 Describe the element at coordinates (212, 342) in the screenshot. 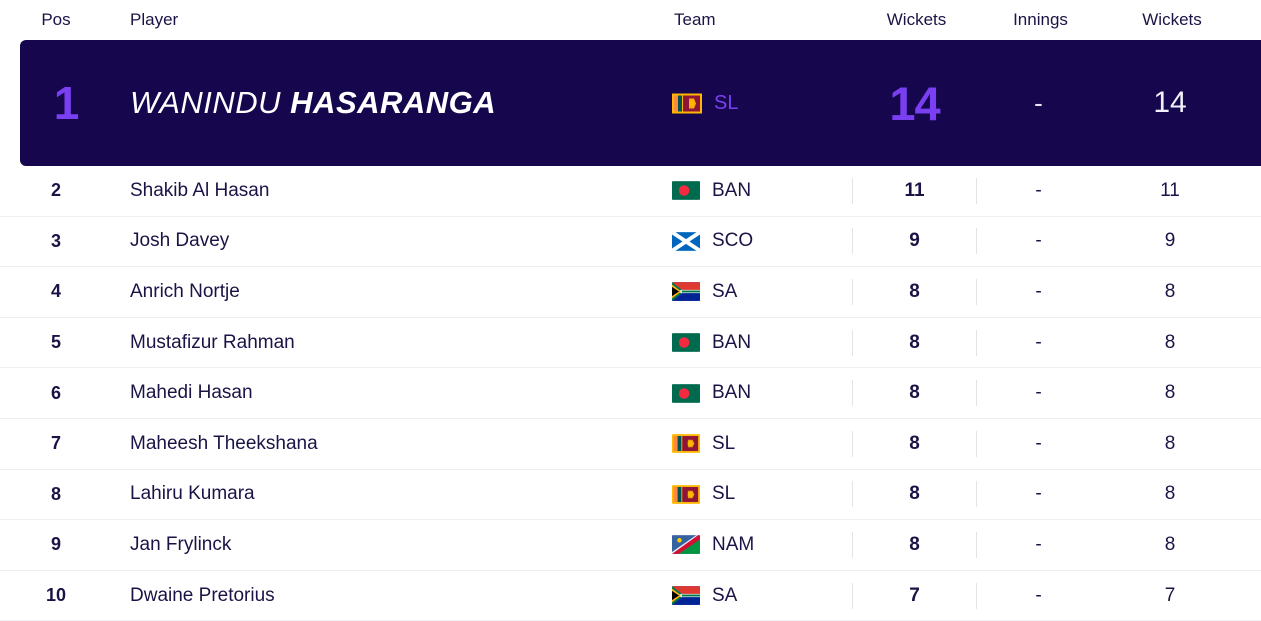

I see `row-player-name: Mustafizur Rahman` at that location.